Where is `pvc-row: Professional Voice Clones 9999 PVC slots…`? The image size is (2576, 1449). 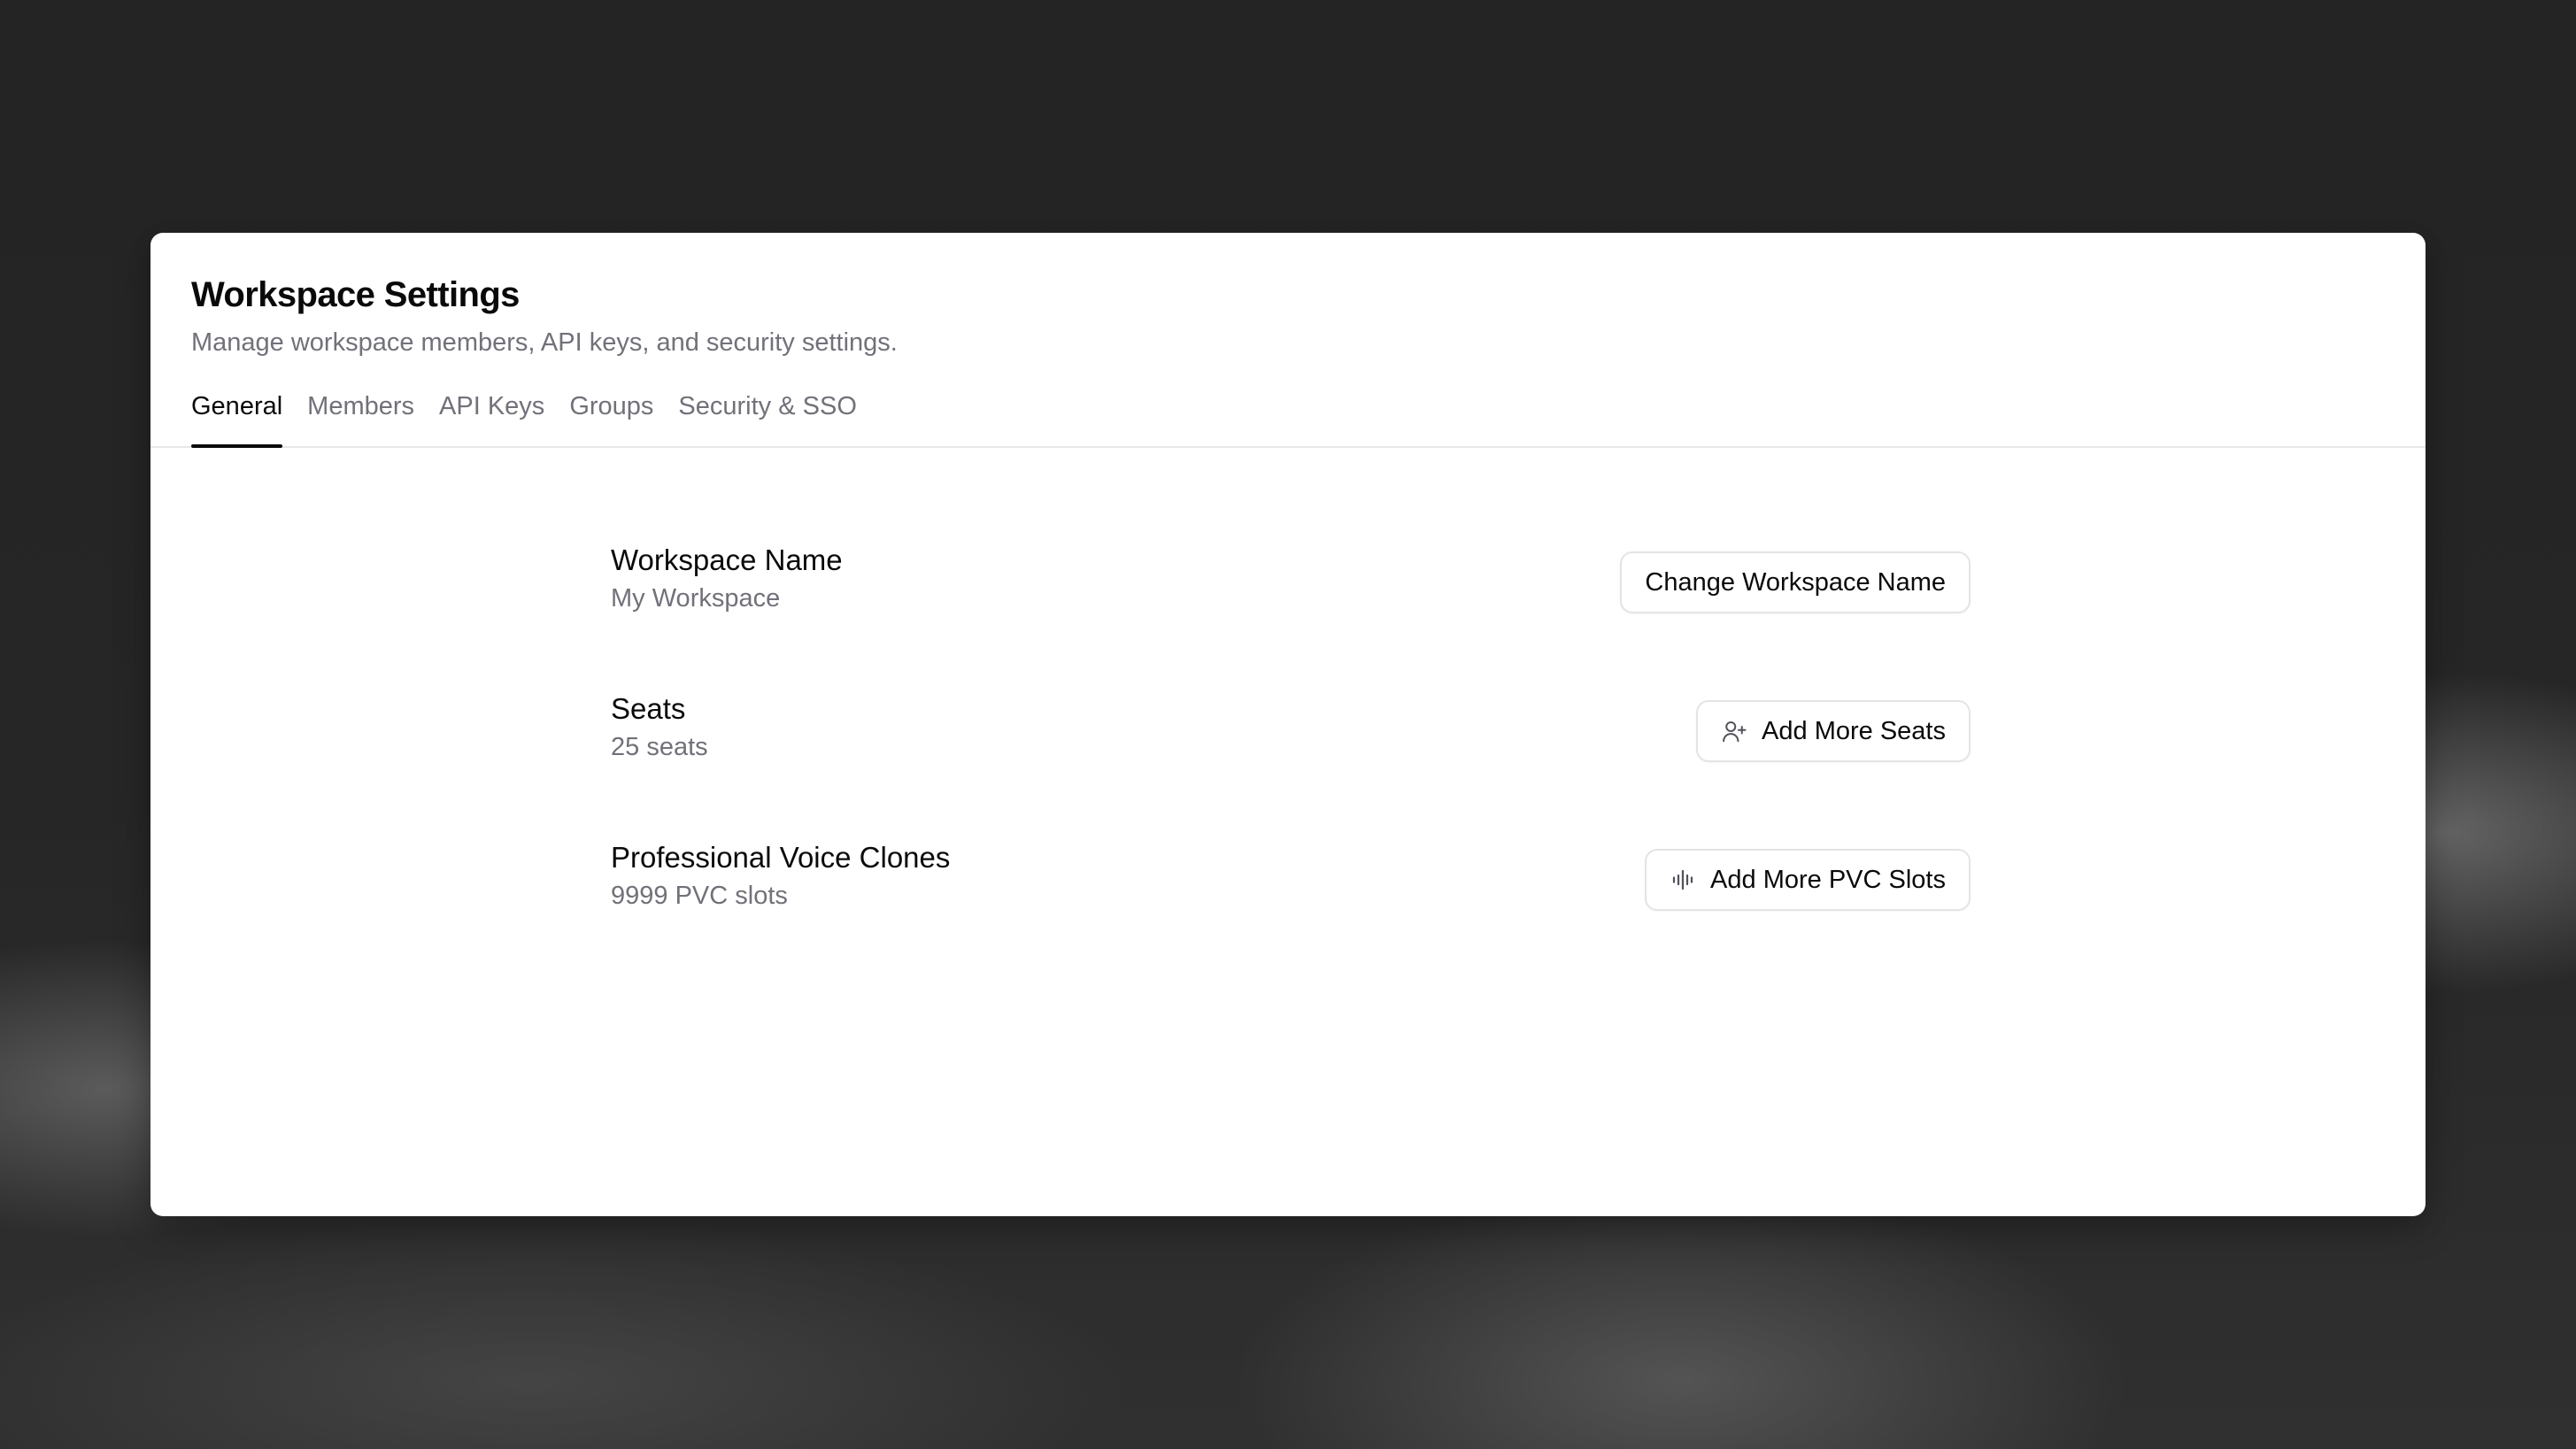
pvc-row: Professional Voice Clones 9999 PVC slots… is located at coordinates (1291, 915).